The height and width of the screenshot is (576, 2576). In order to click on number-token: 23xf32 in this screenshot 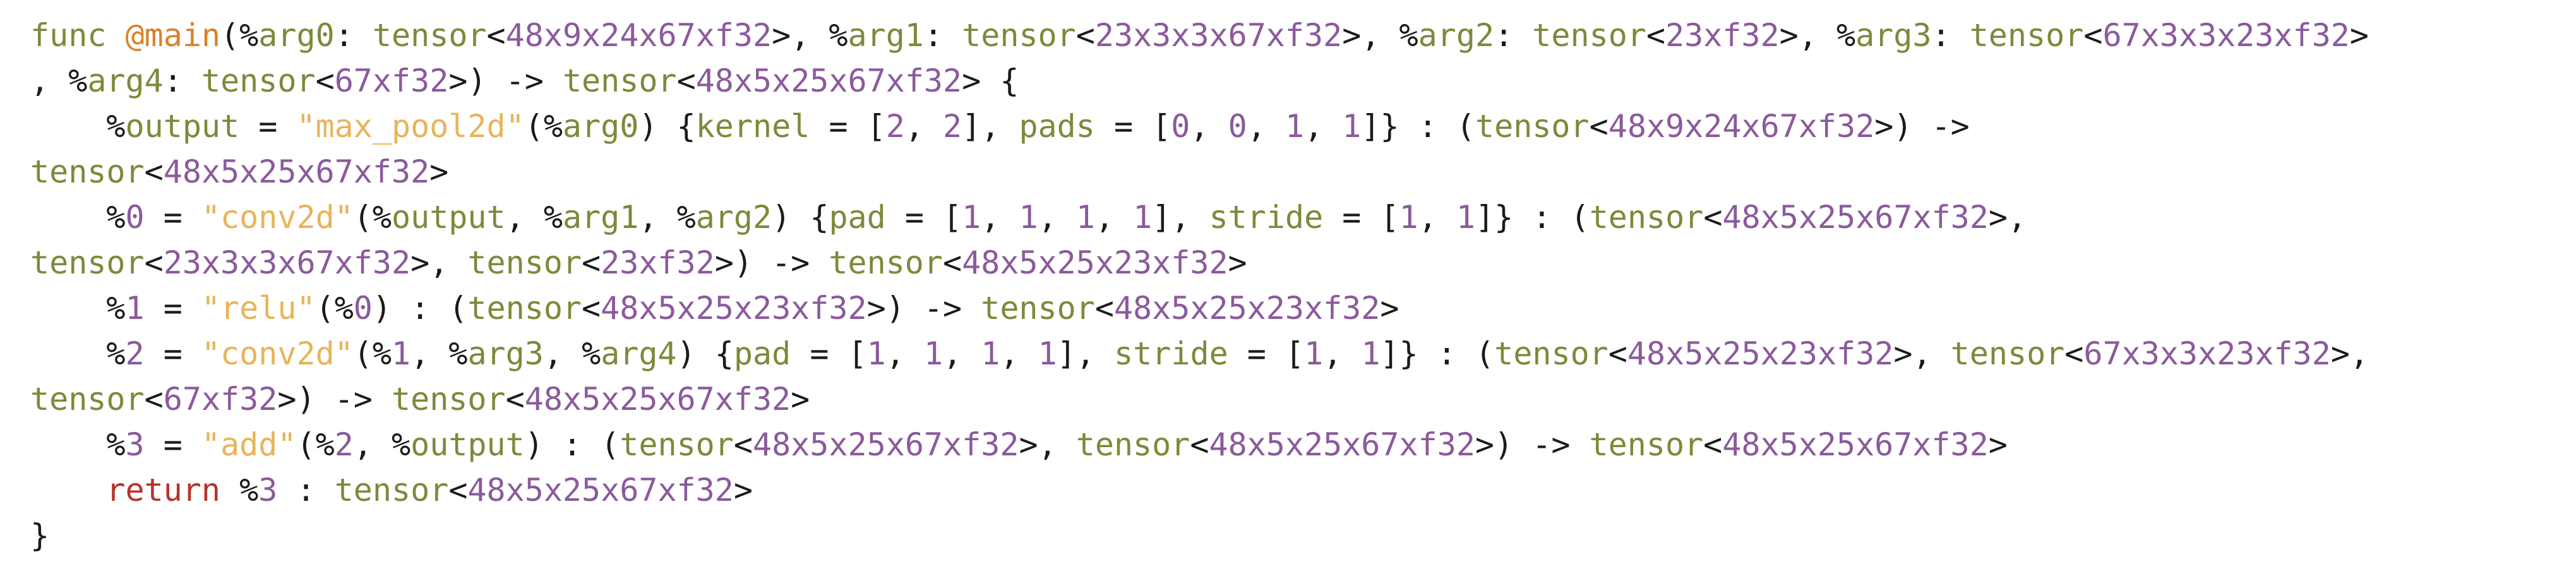, I will do `click(1722, 35)`.